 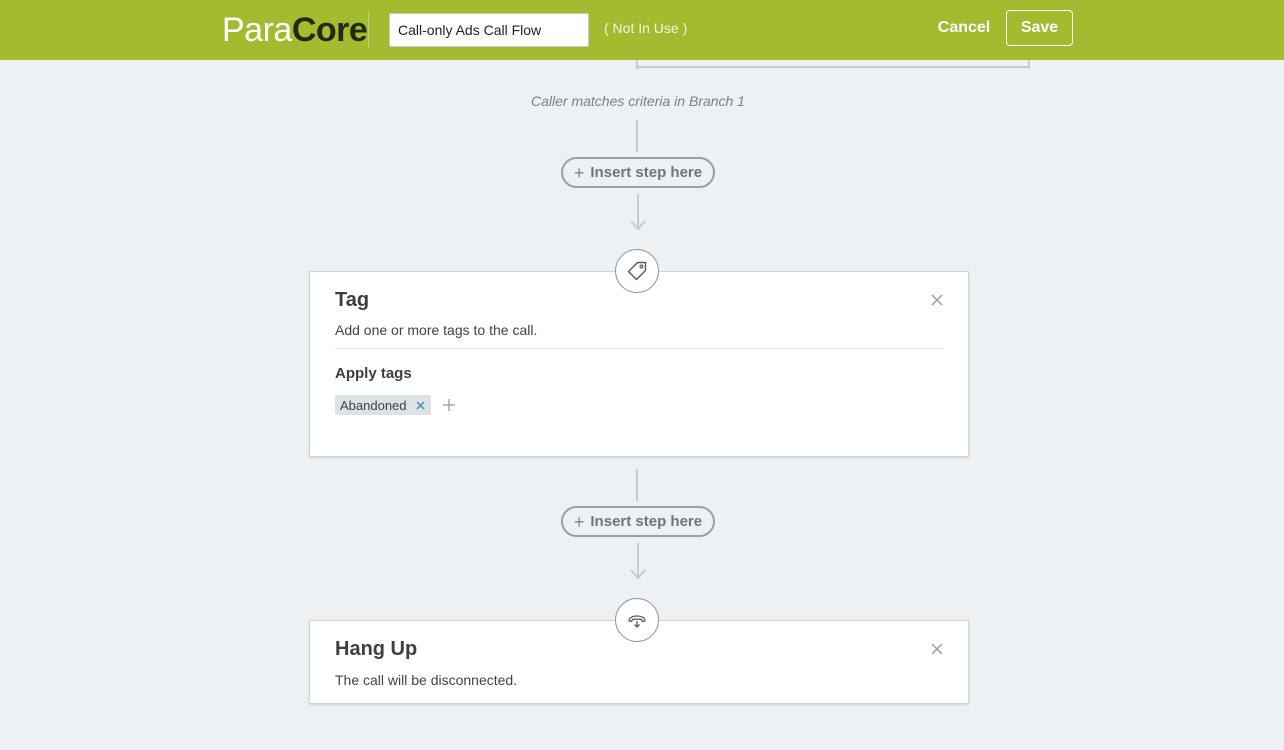 I want to click on step-description: The call will be disconnected., so click(x=426, y=680).